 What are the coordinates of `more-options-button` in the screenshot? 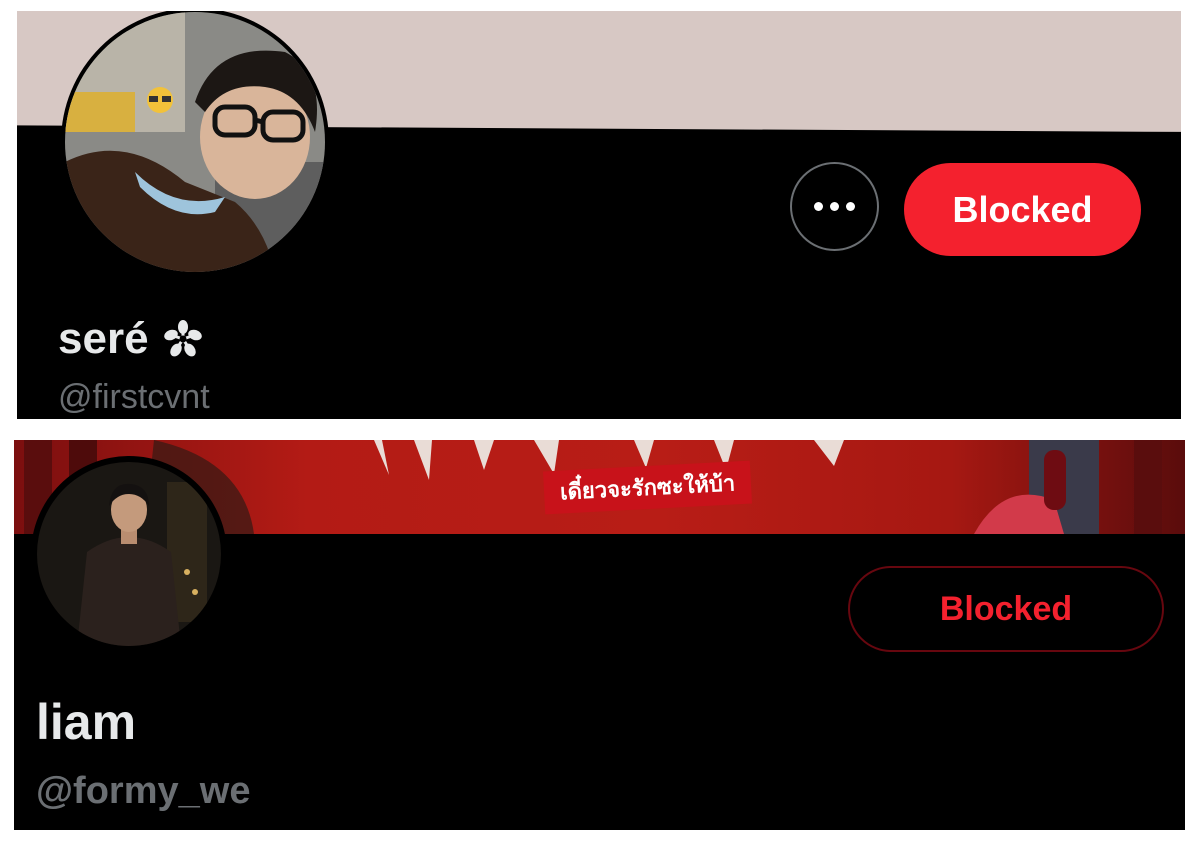 It's located at (834, 206).